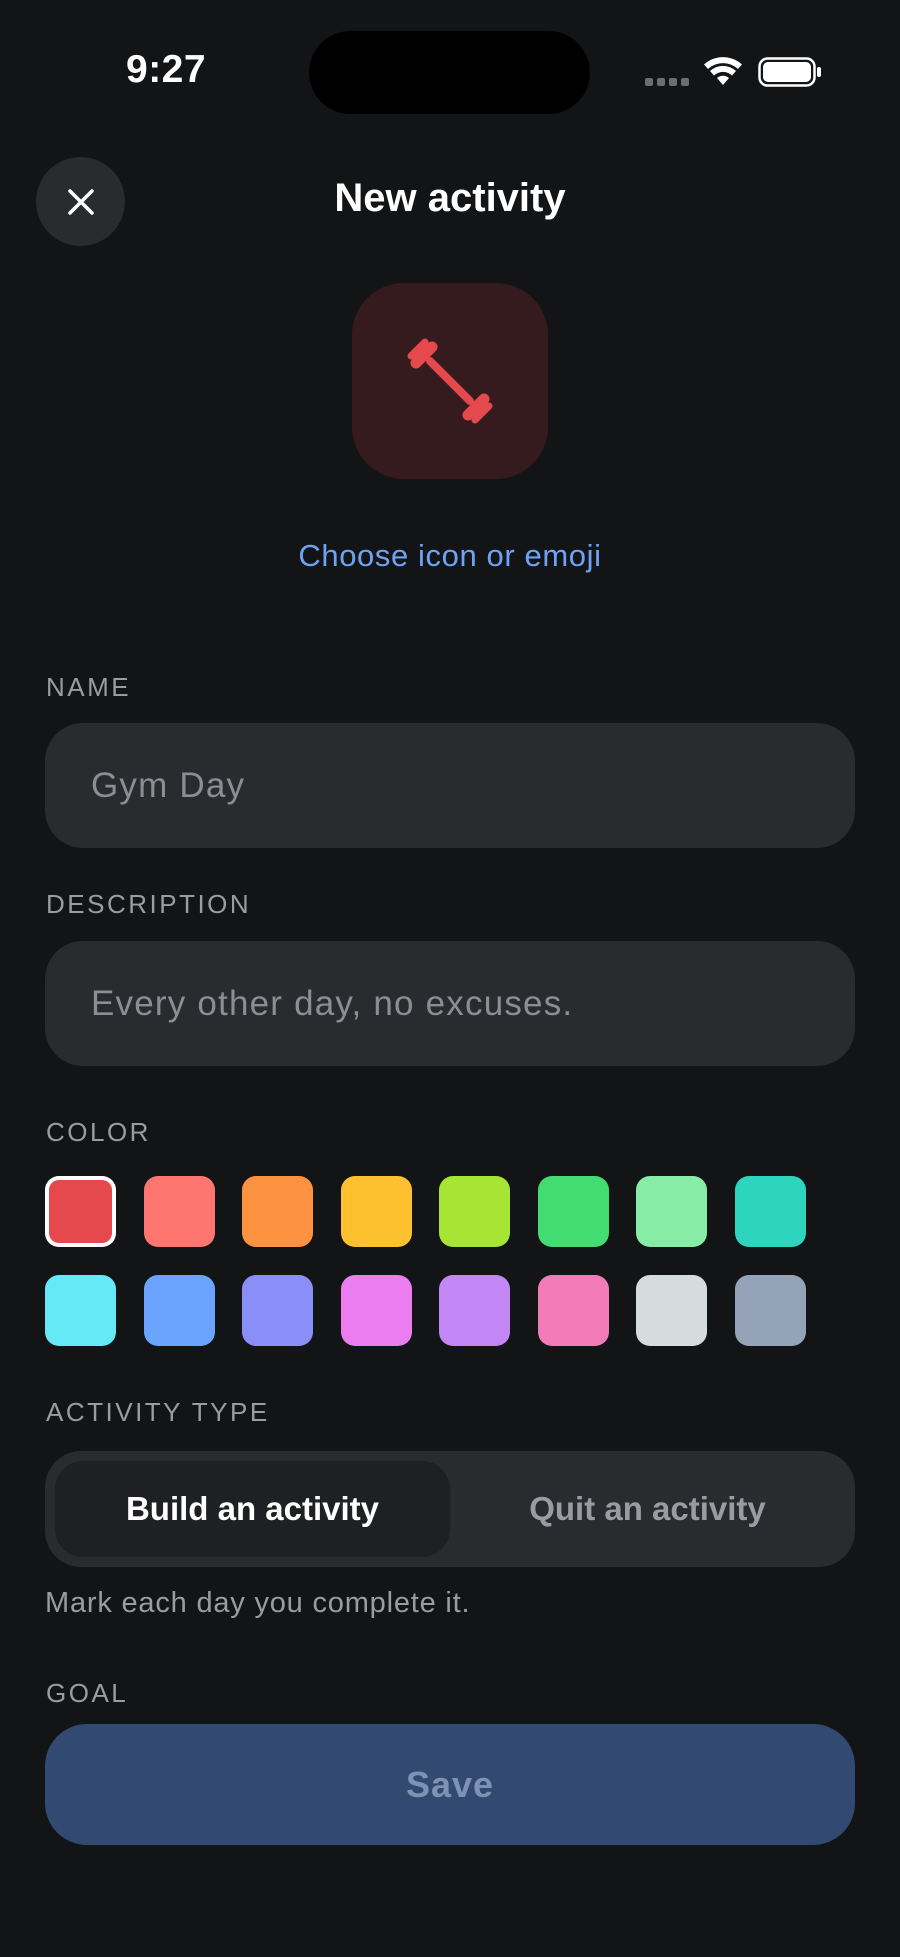 This screenshot has width=900, height=1957. What do you see at coordinates (89, 687) in the screenshot?
I see `name-label: NAME` at bounding box center [89, 687].